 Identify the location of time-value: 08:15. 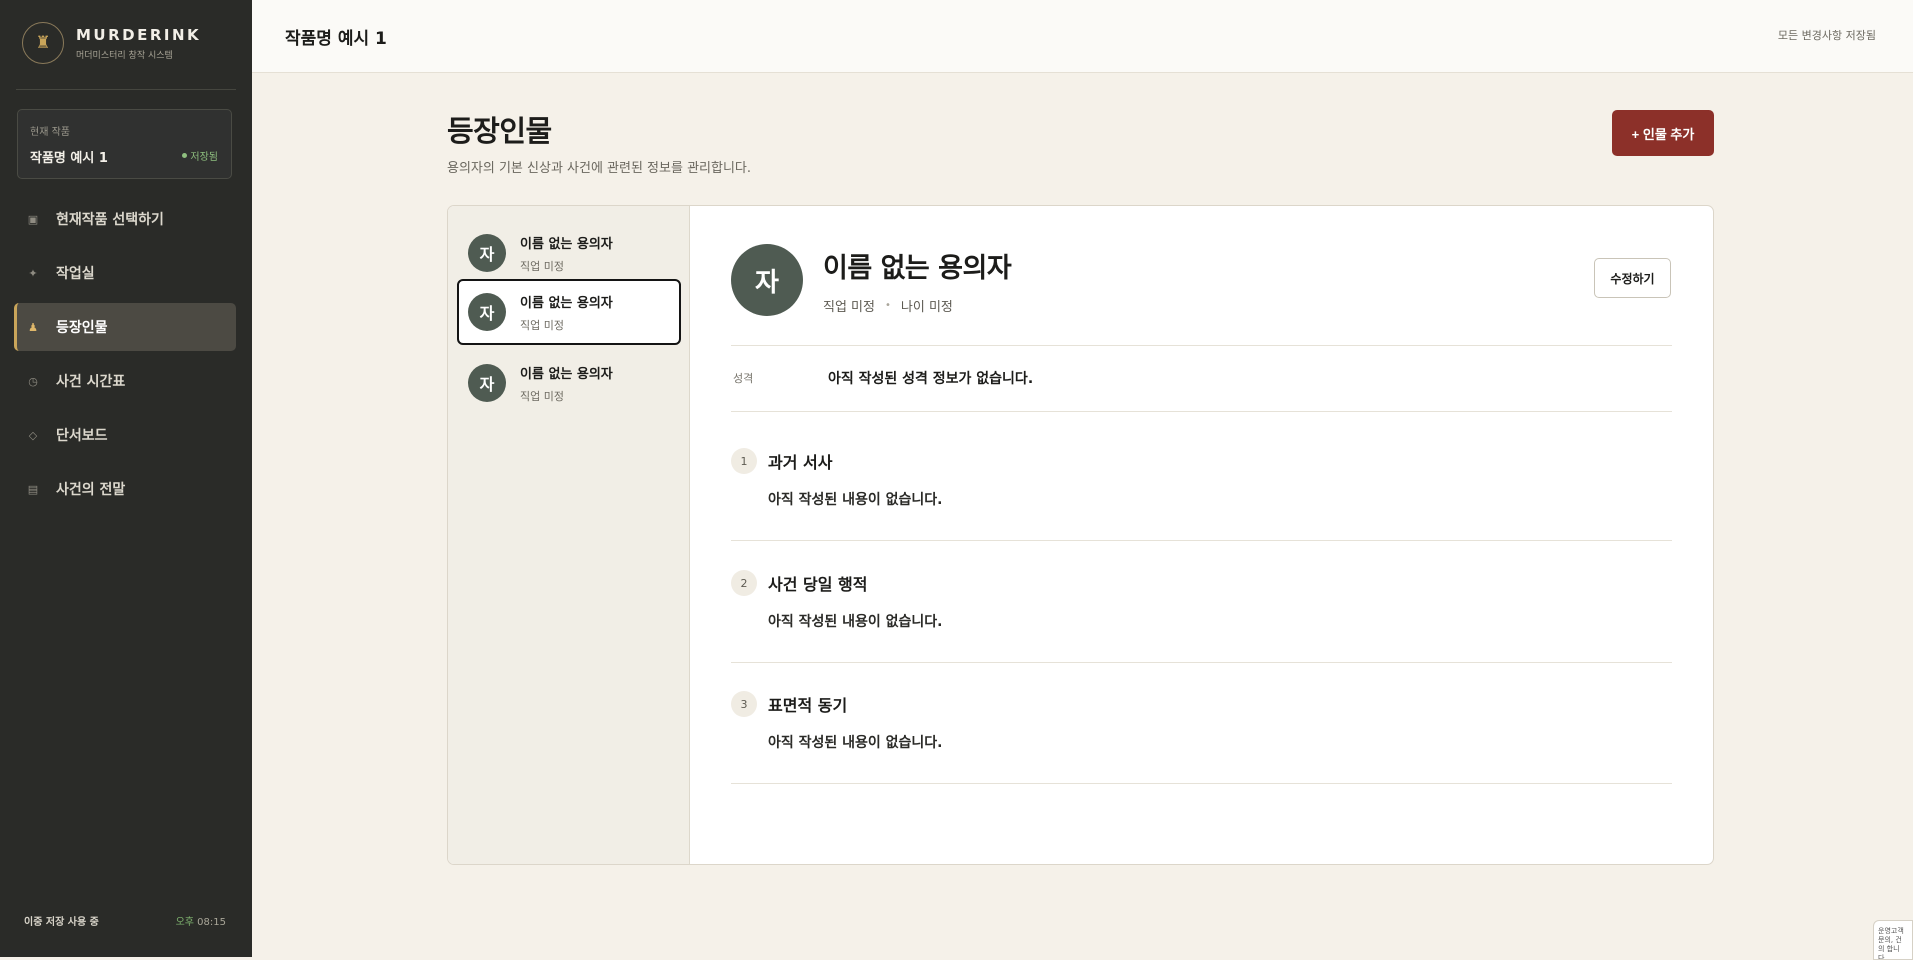
(211, 922).